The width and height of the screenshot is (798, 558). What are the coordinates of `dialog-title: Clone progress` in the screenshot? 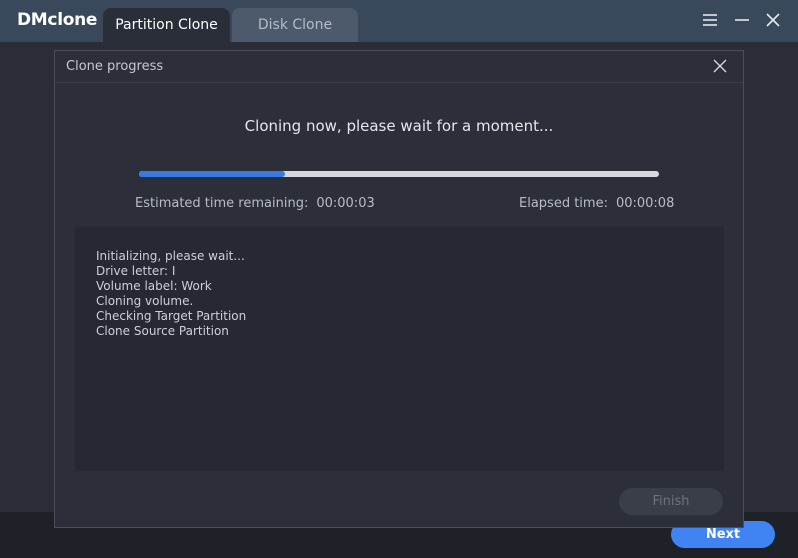 It's located at (115, 66).